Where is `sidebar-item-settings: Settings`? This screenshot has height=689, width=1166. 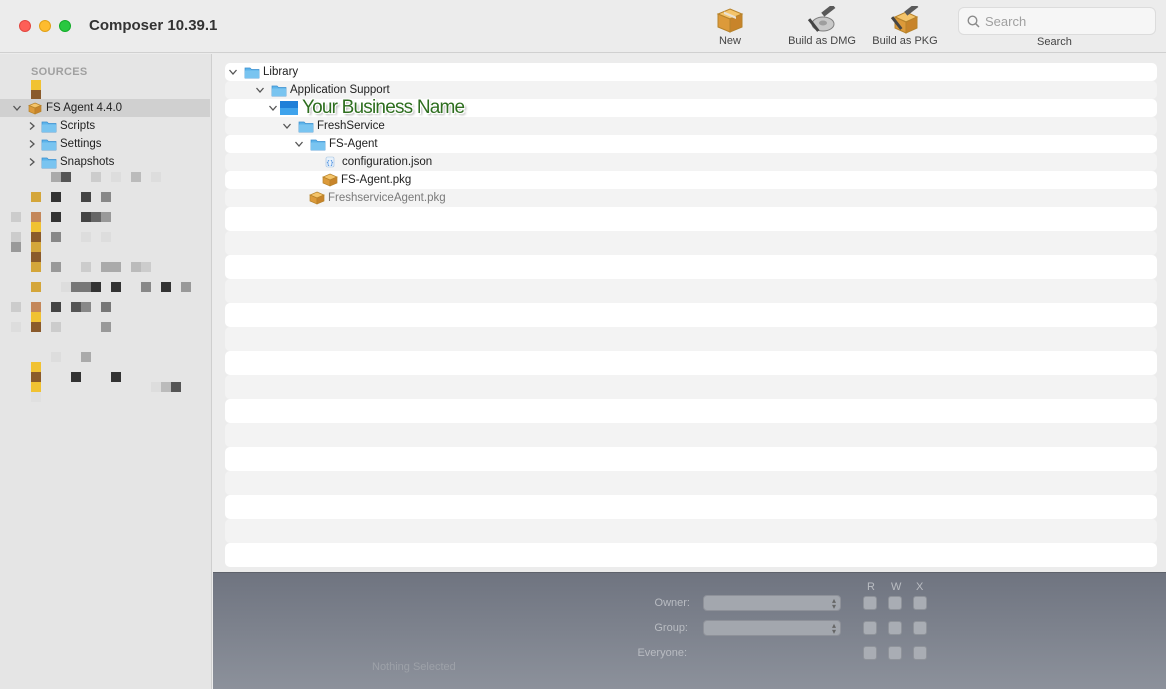
sidebar-item-settings: Settings is located at coordinates (105, 144).